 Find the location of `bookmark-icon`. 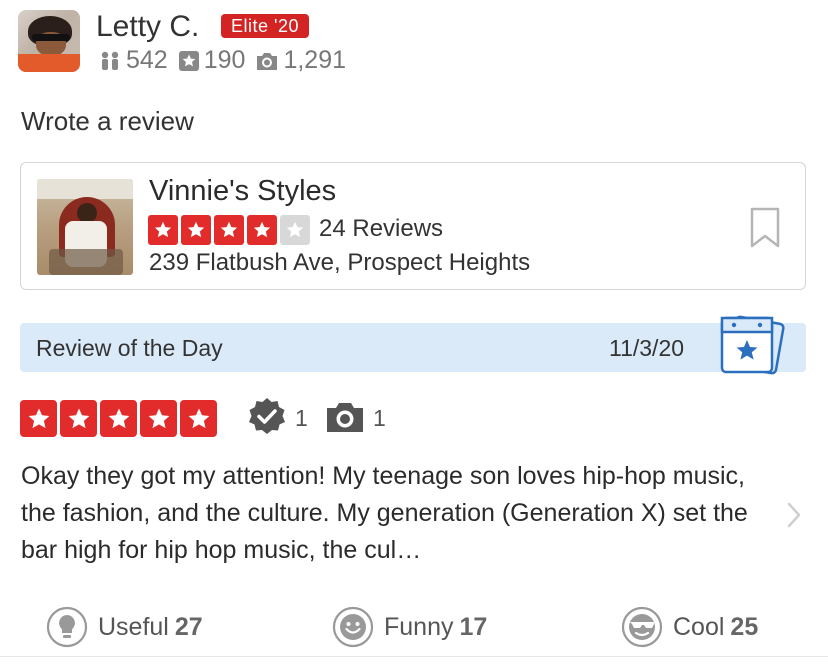

bookmark-icon is located at coordinates (765, 228).